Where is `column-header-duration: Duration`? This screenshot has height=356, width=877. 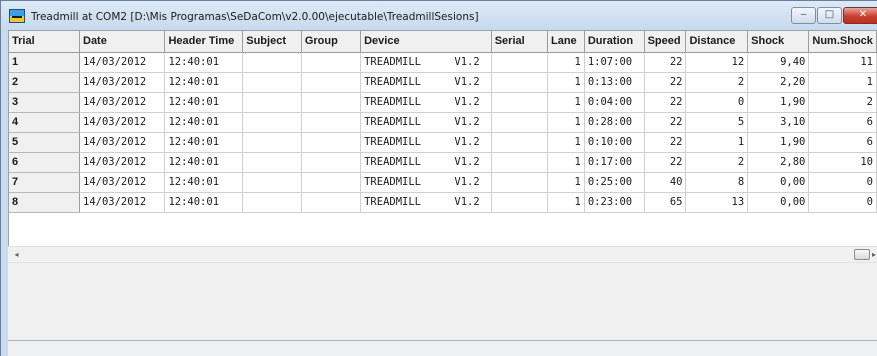
column-header-duration: Duration is located at coordinates (614, 42).